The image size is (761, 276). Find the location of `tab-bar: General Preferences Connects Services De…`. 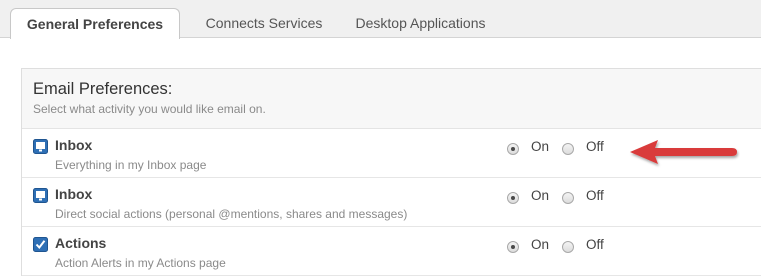

tab-bar: General Preferences Connects Services De… is located at coordinates (380, 19).